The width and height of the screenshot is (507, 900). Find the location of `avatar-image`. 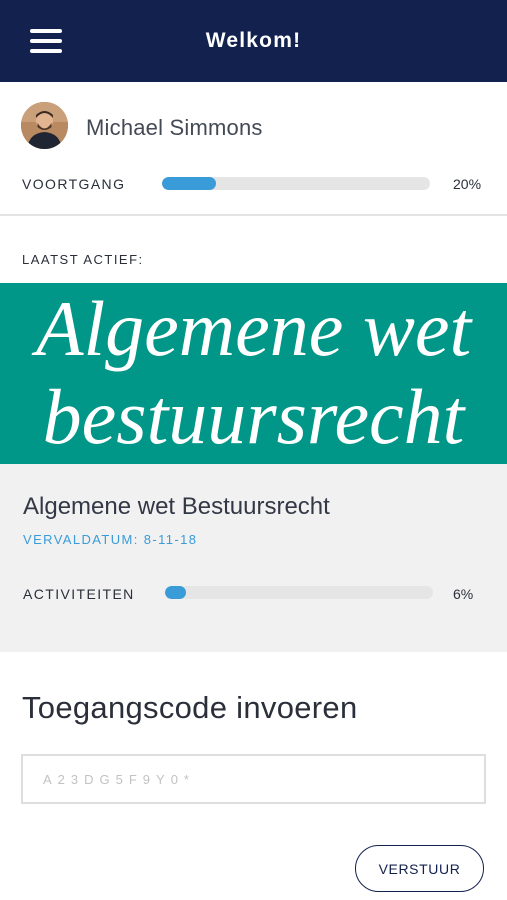

avatar-image is located at coordinates (44, 125).